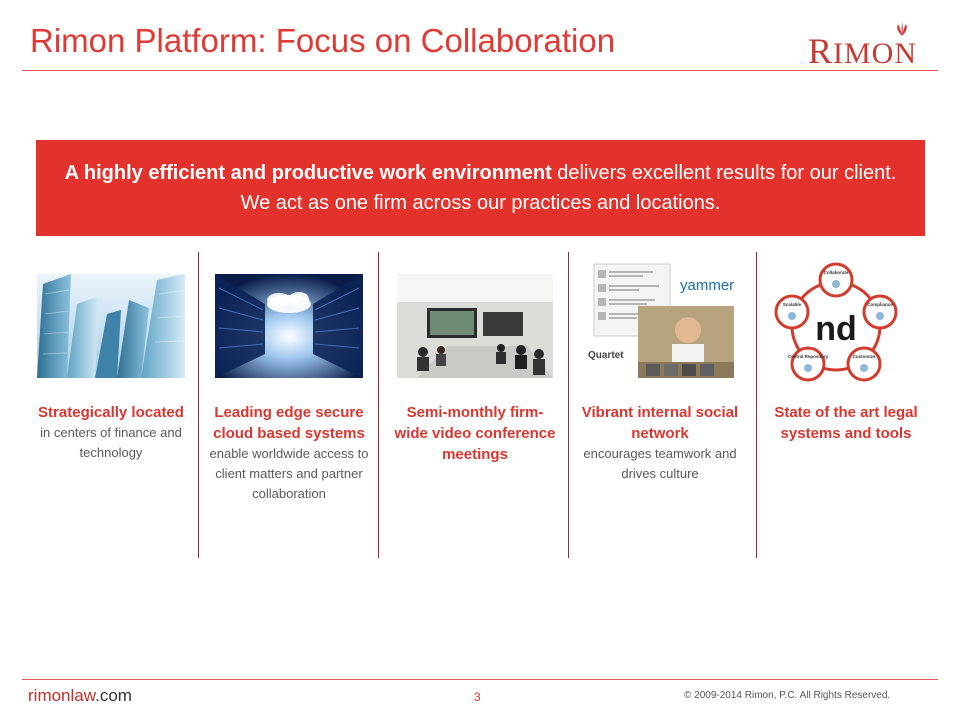  What do you see at coordinates (480, 70) in the screenshot?
I see `header-divider` at bounding box center [480, 70].